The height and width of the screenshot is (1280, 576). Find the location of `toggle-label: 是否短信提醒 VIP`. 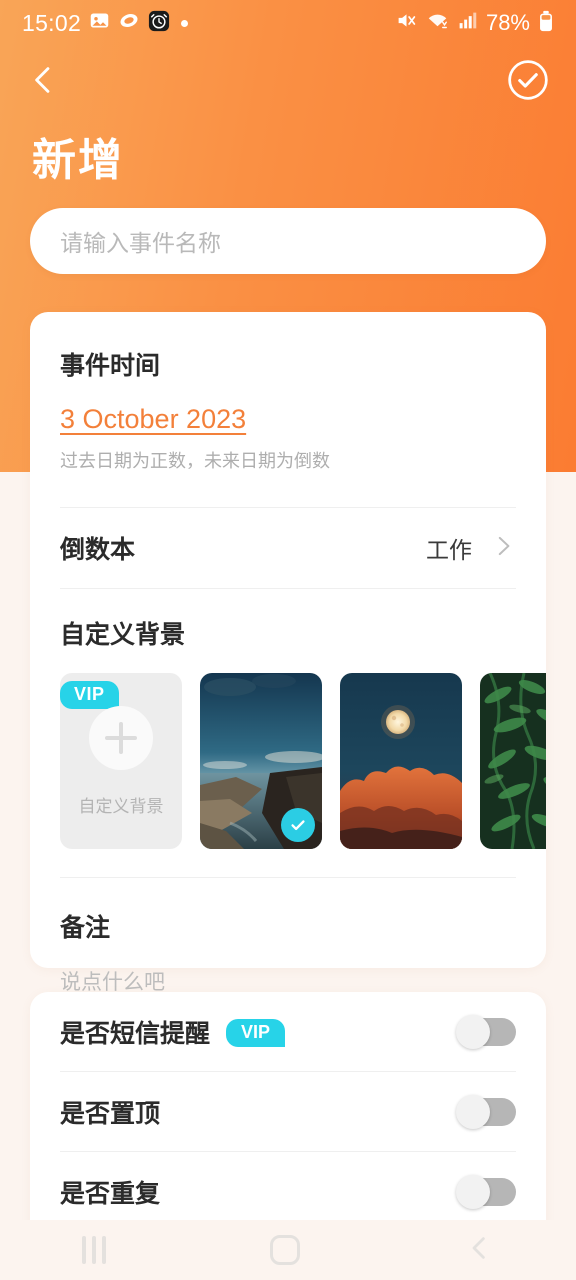

toggle-label: 是否短信提醒 VIP is located at coordinates (173, 1032).